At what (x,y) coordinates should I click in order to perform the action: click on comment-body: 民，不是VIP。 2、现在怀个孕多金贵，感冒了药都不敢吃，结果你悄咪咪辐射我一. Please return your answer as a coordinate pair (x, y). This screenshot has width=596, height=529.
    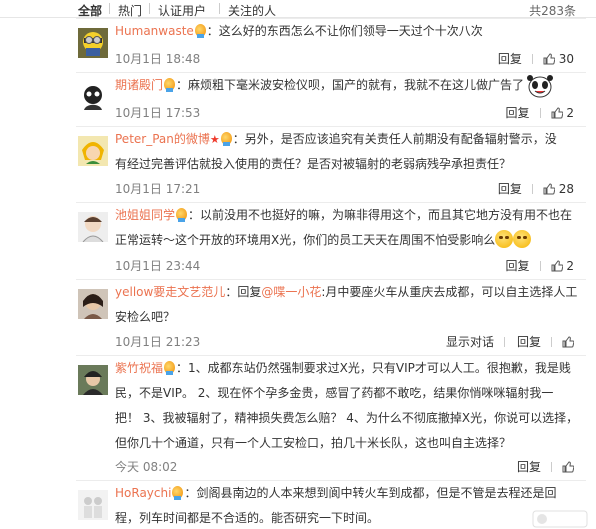
    Looking at the image, I should click on (334, 393).